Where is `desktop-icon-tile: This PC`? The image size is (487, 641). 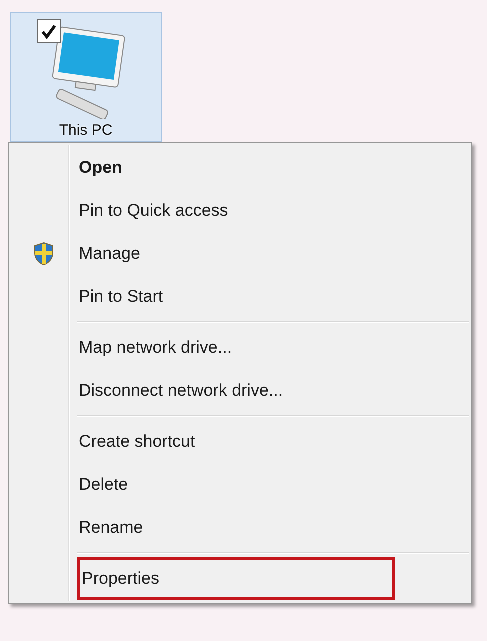
desktop-icon-tile: This PC is located at coordinates (86, 77).